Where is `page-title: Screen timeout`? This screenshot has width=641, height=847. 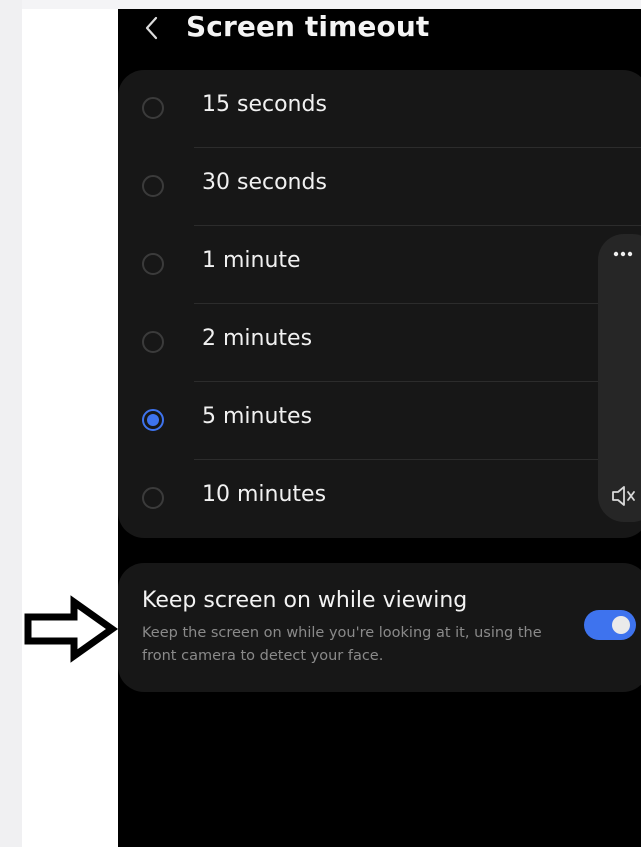
page-title: Screen timeout is located at coordinates (308, 26).